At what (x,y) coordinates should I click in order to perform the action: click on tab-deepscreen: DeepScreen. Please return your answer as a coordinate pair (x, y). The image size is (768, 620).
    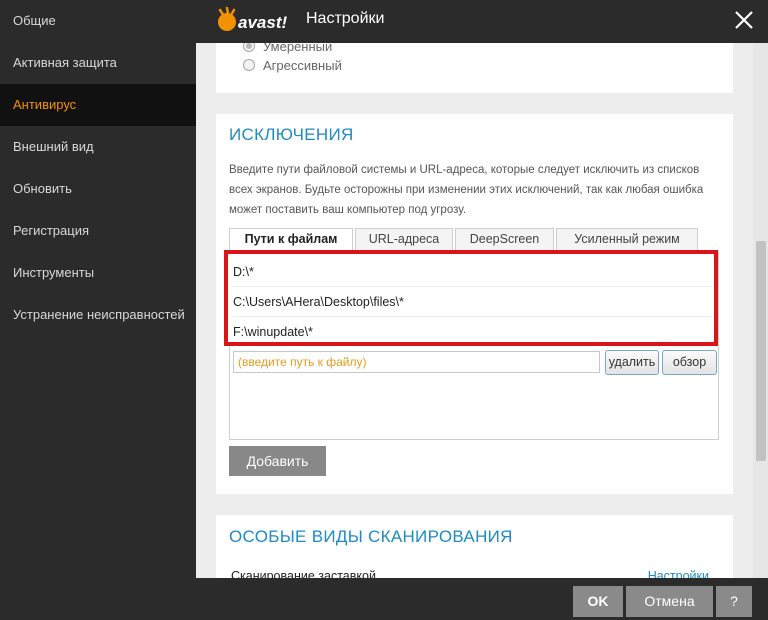
    Looking at the image, I should click on (504, 239).